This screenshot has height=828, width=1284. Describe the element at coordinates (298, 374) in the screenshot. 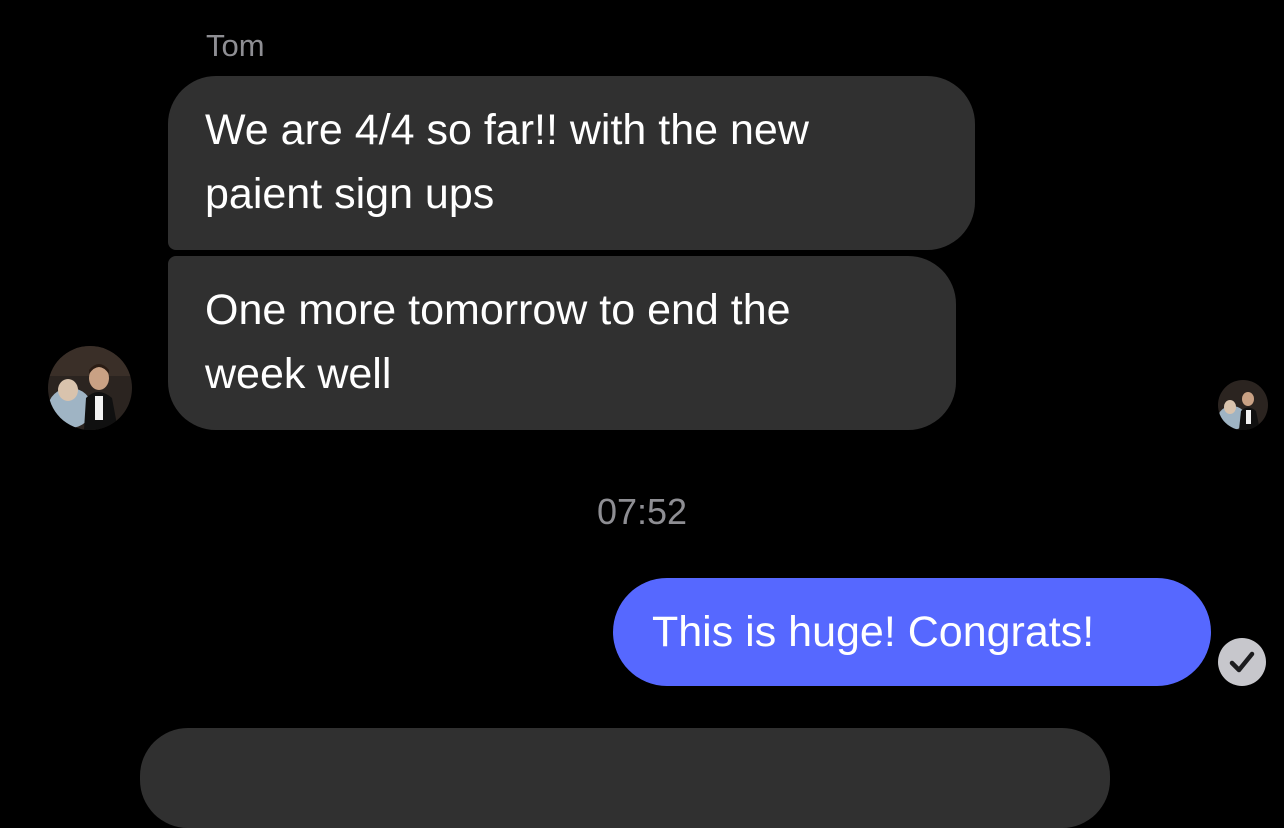

I see `message-text-line: week well` at that location.